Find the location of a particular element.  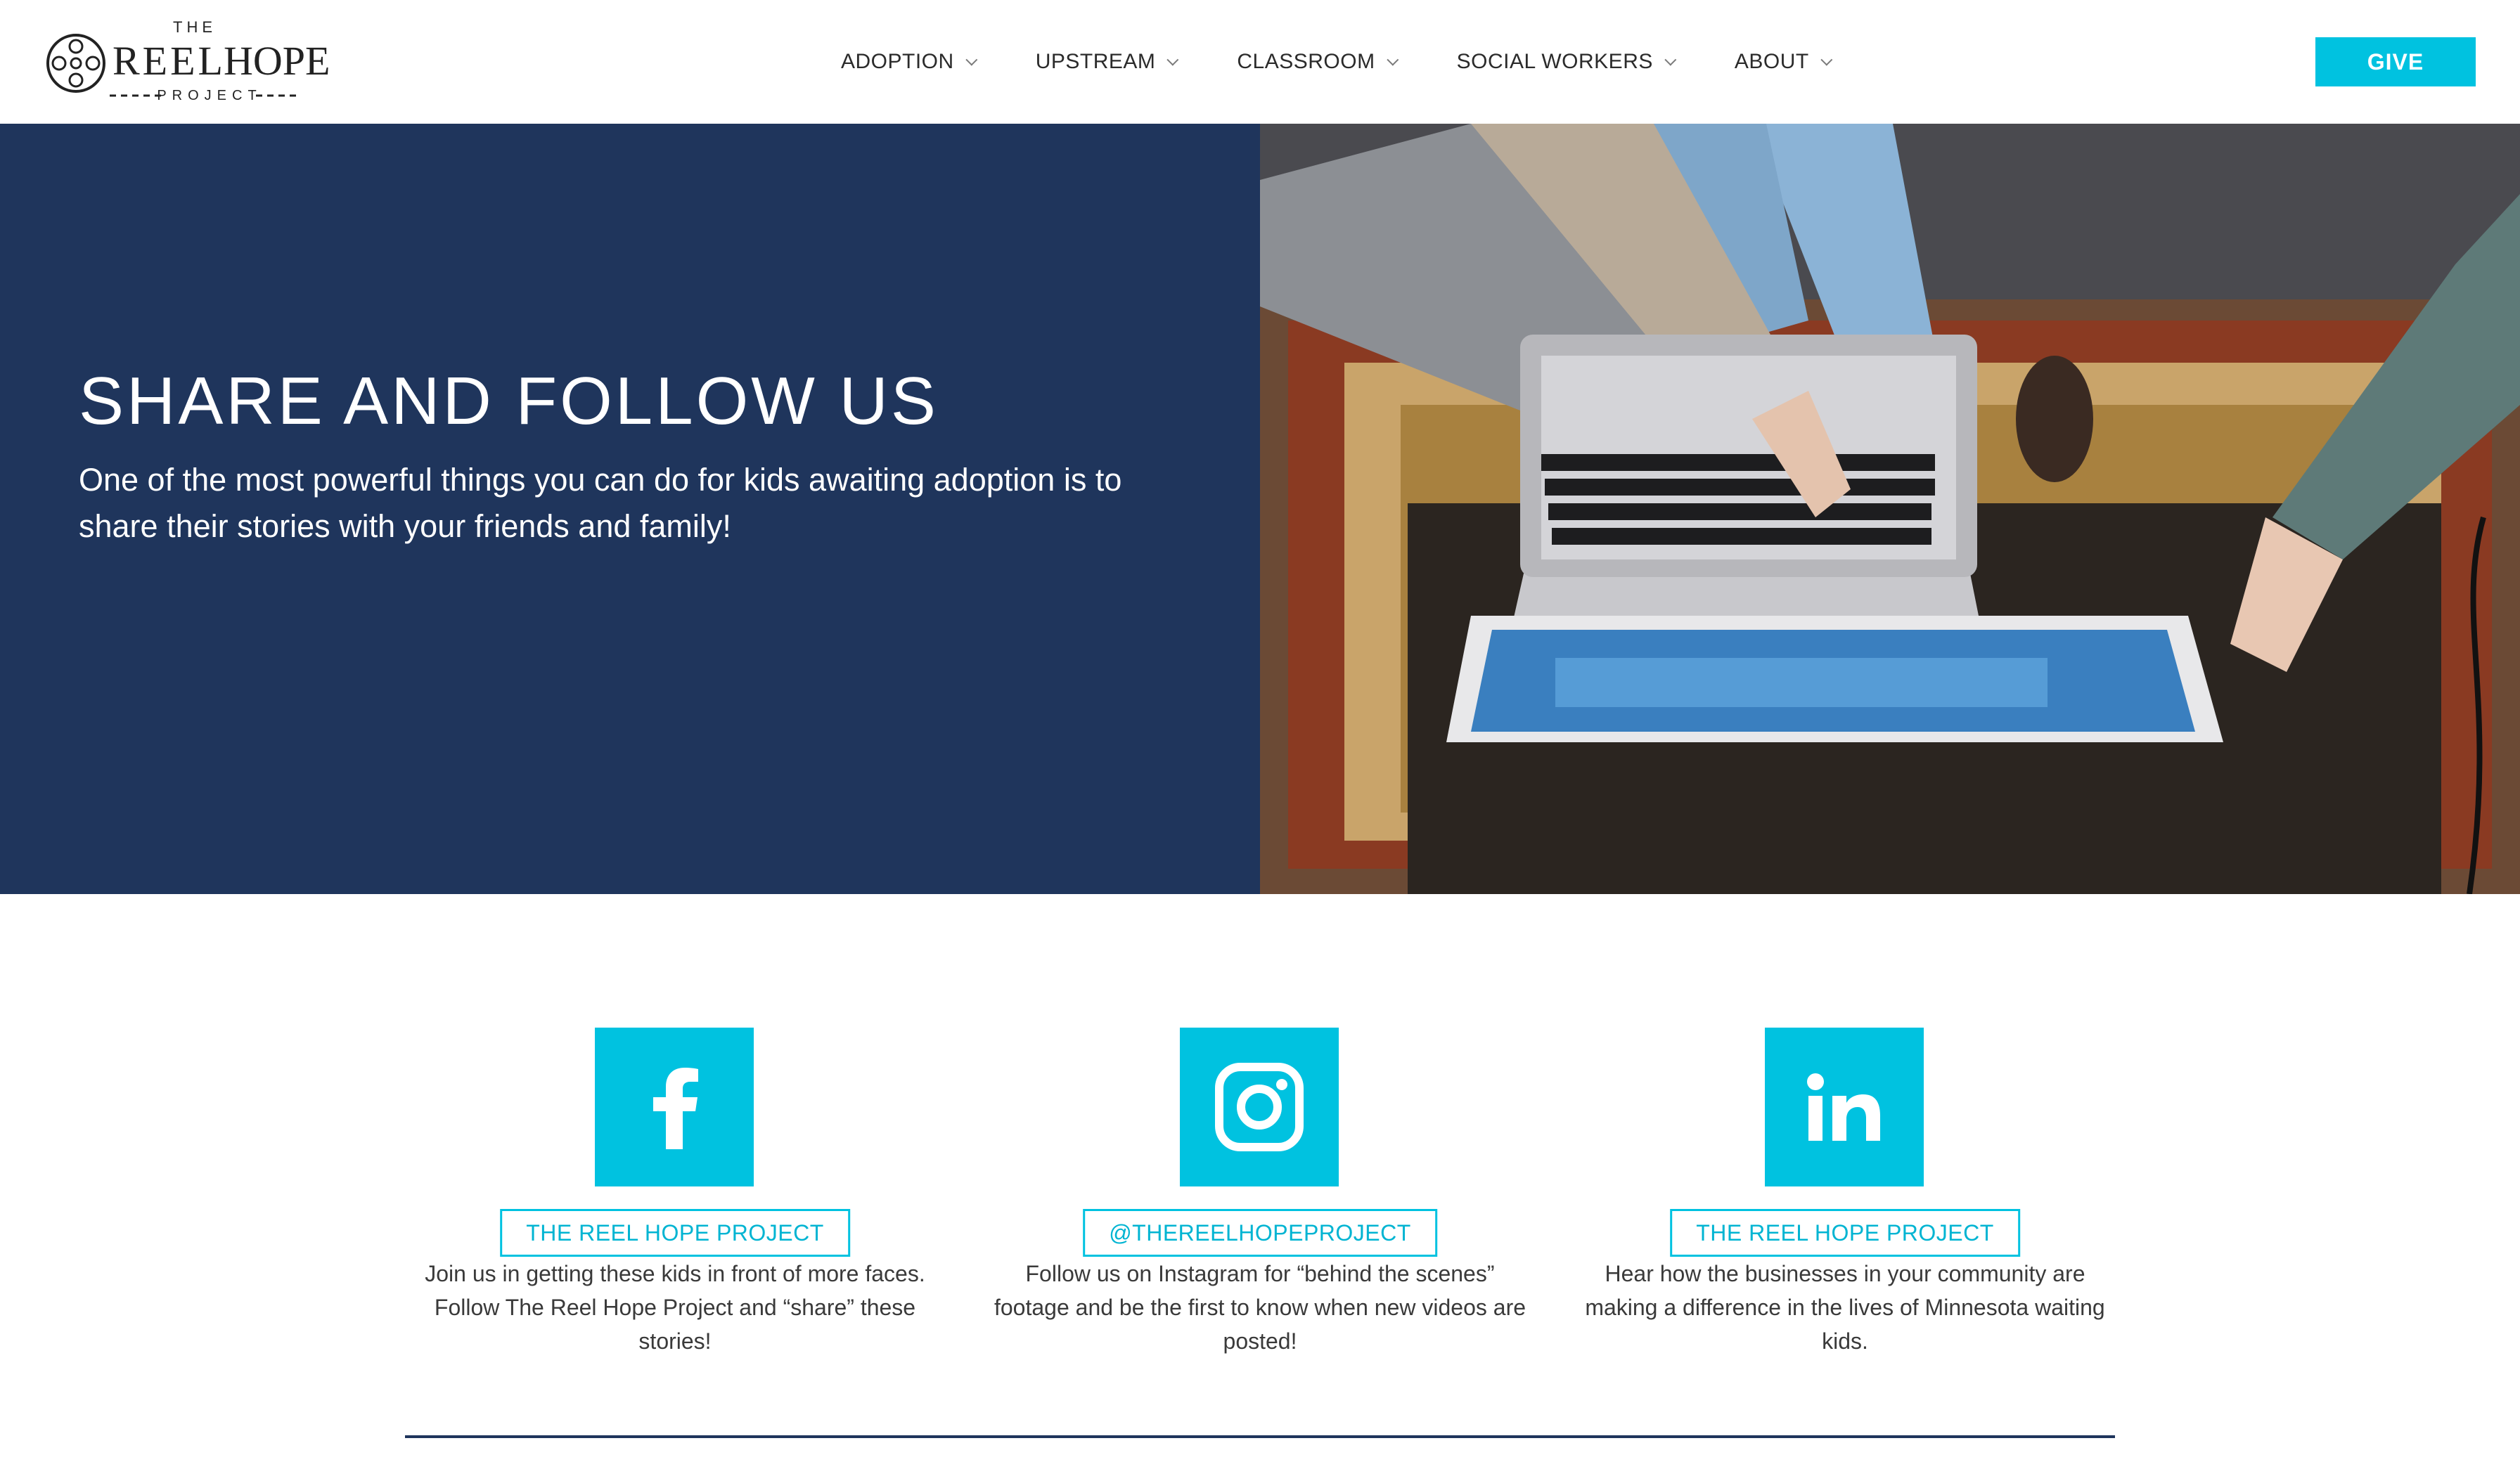

nav-label: ADOPTION is located at coordinates (898, 61).